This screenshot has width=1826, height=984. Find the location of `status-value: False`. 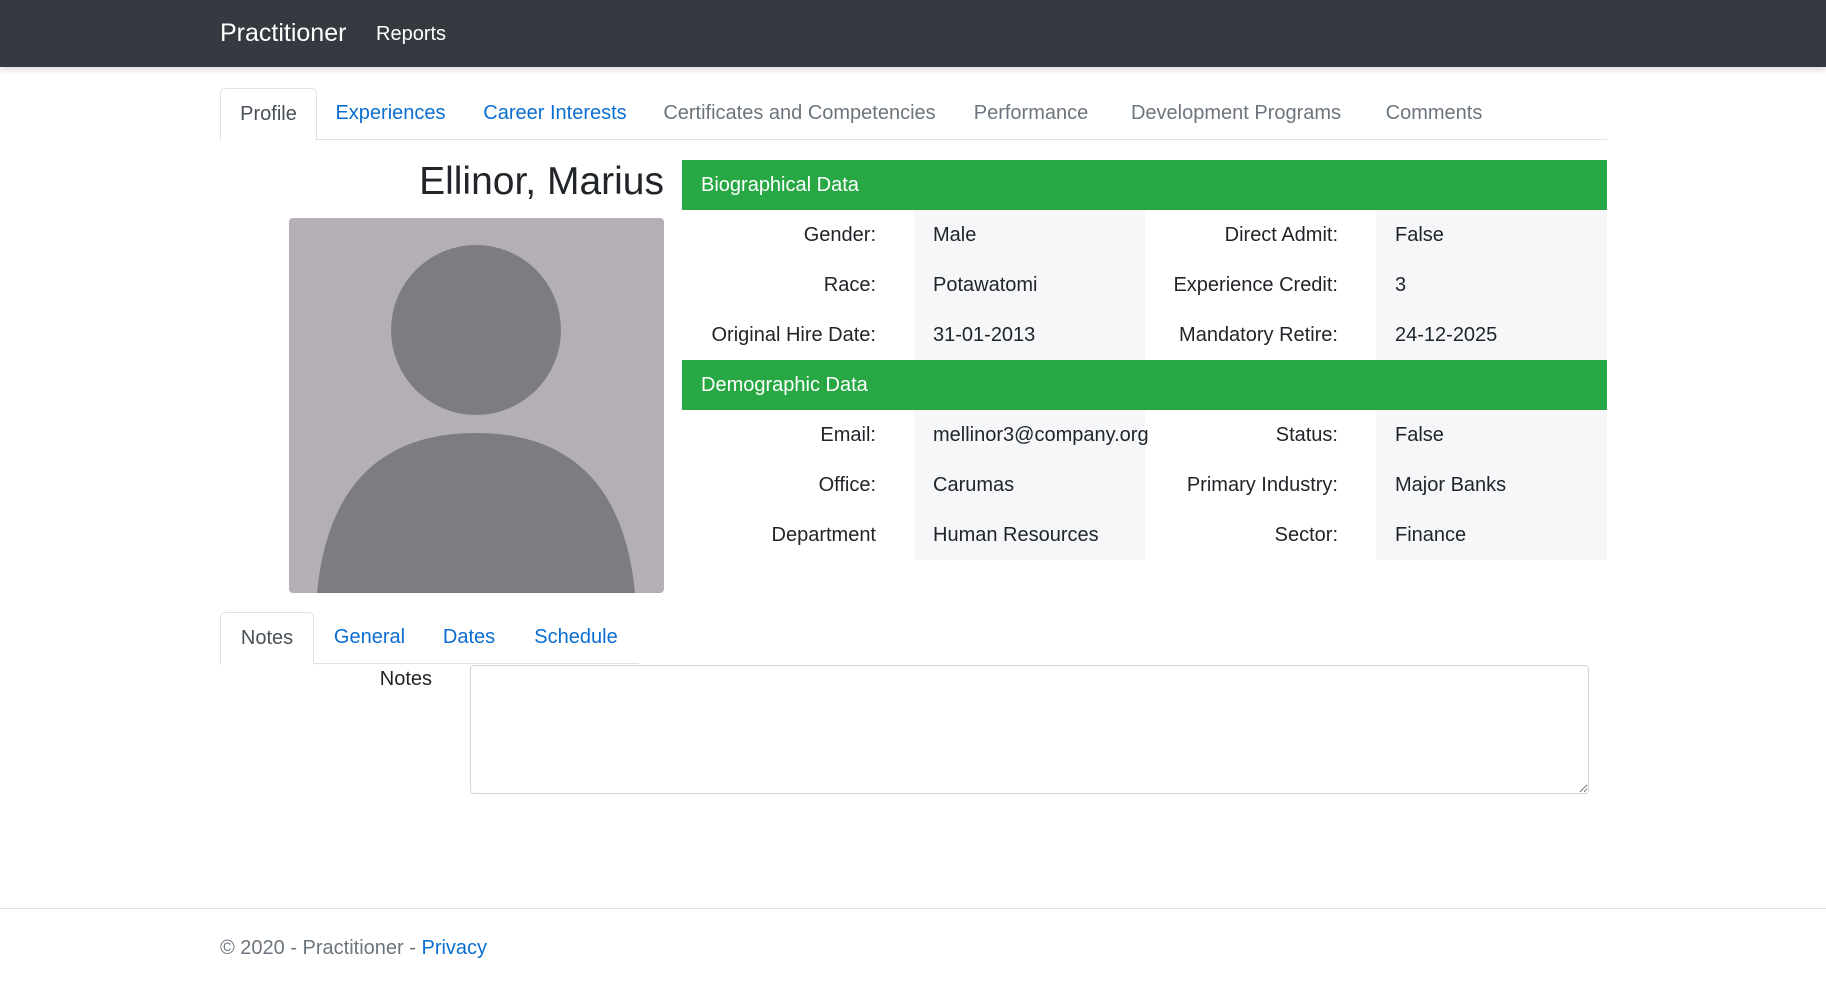

status-value: False is located at coordinates (1419, 435).